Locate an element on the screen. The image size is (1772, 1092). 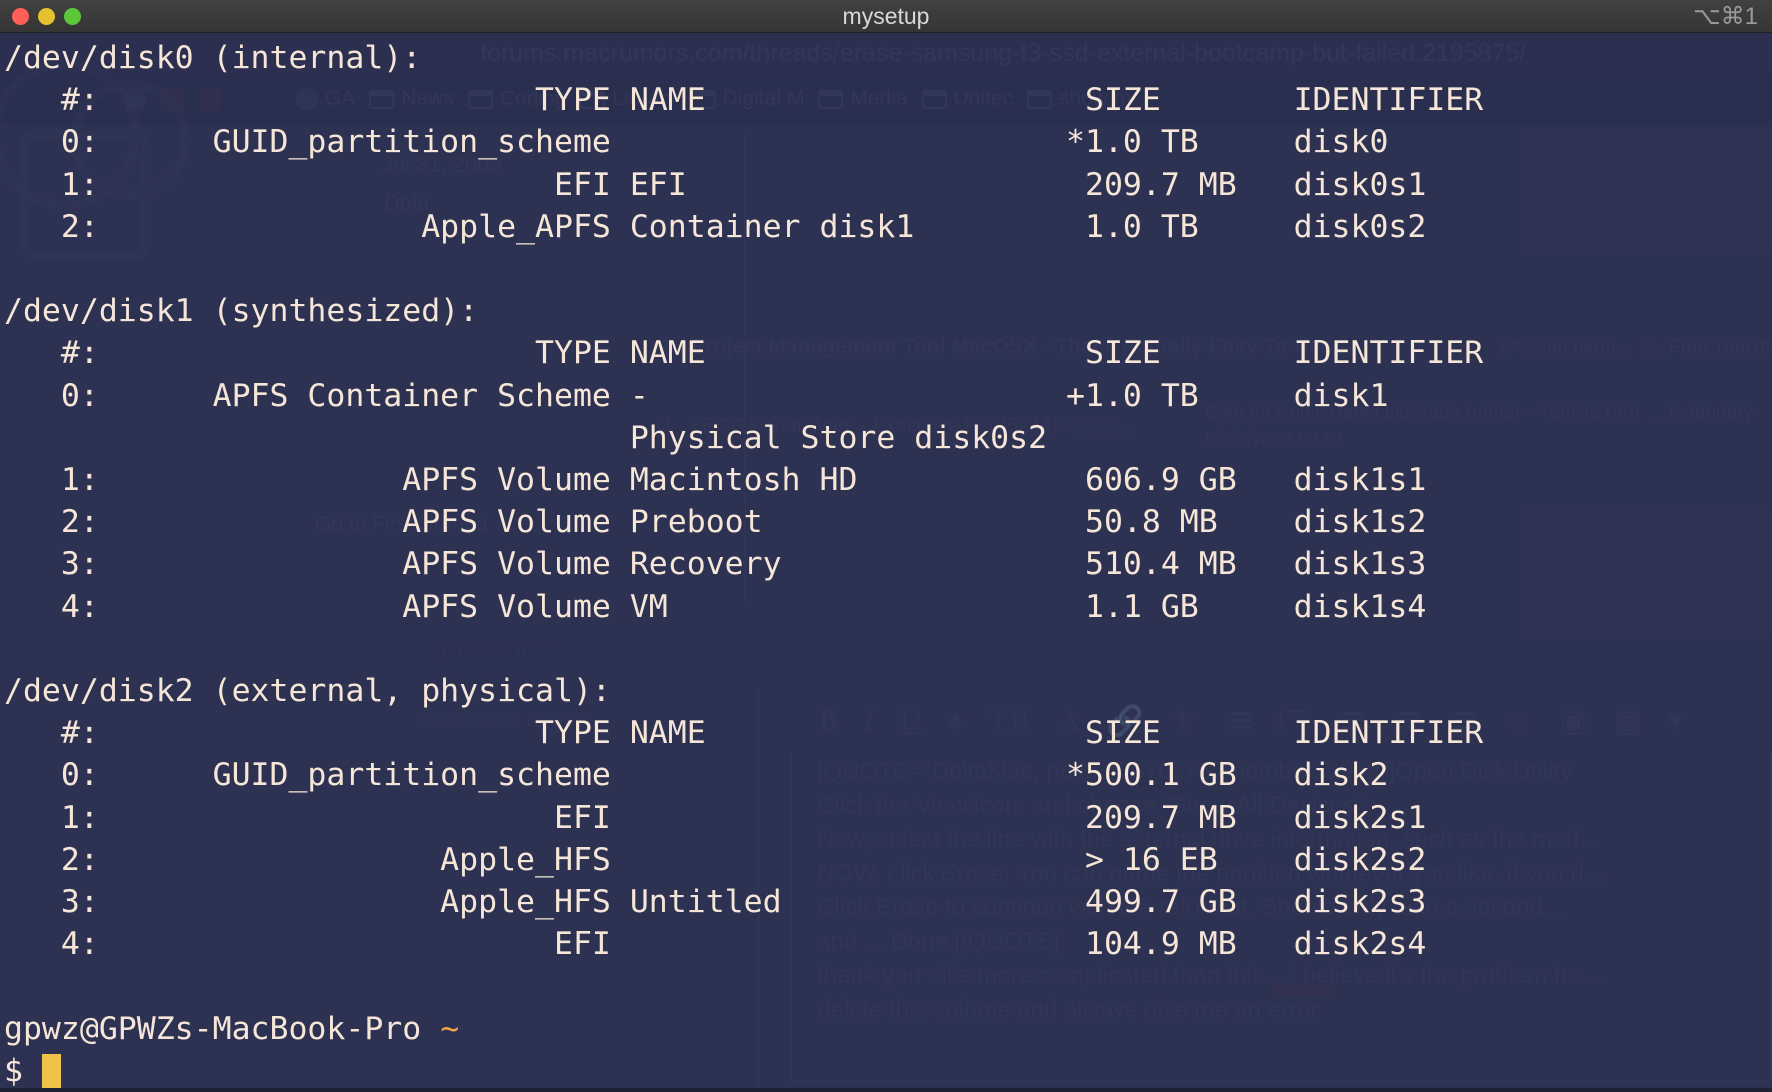
text-cursor is located at coordinates (51, 1071).